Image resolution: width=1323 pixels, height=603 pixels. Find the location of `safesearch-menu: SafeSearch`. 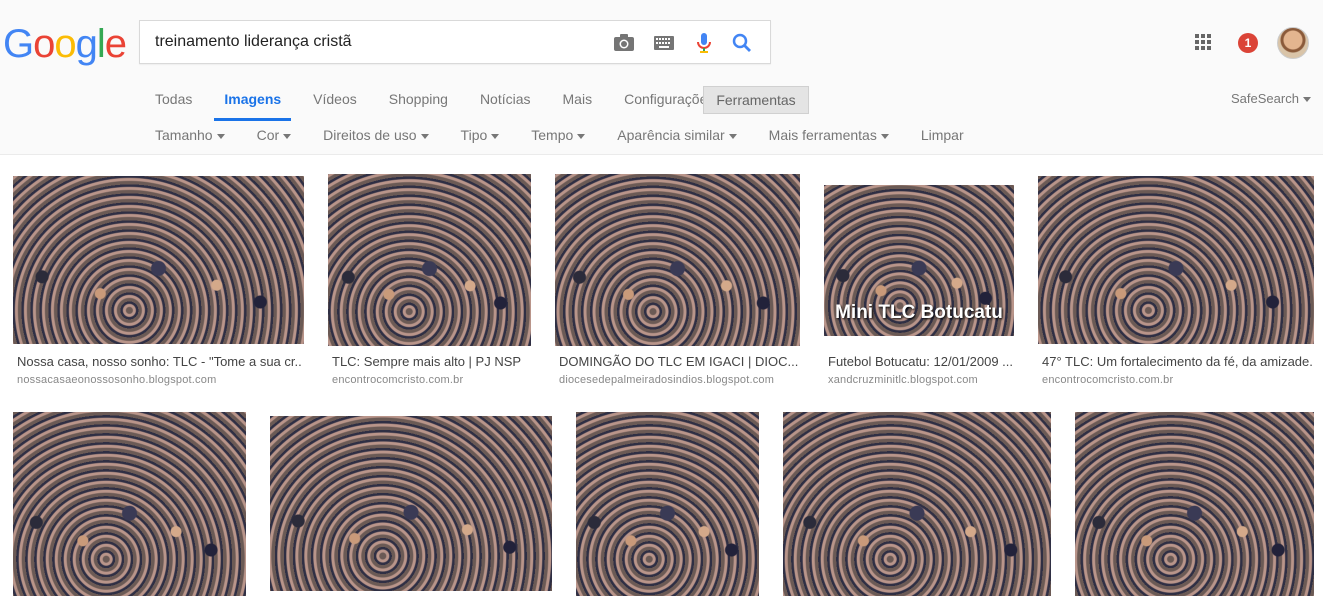

safesearch-menu: SafeSearch is located at coordinates (1271, 98).